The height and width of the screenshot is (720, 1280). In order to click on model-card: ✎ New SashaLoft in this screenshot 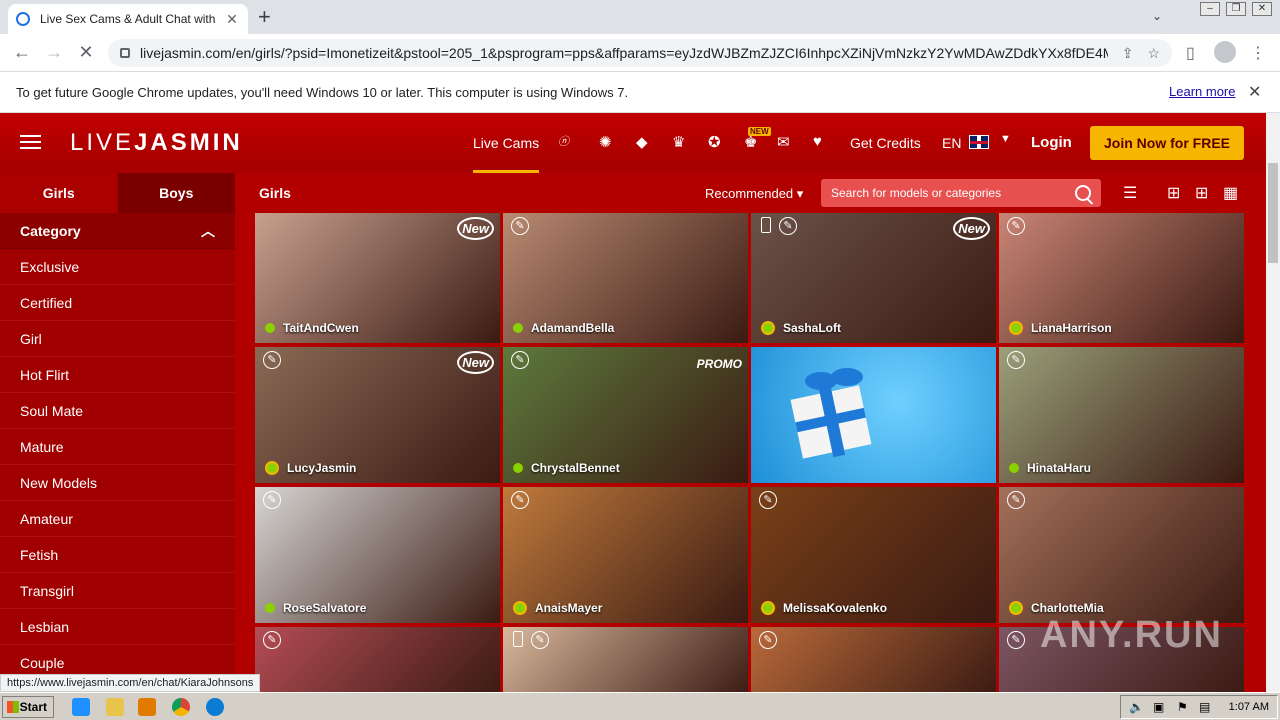, I will do `click(873, 278)`.